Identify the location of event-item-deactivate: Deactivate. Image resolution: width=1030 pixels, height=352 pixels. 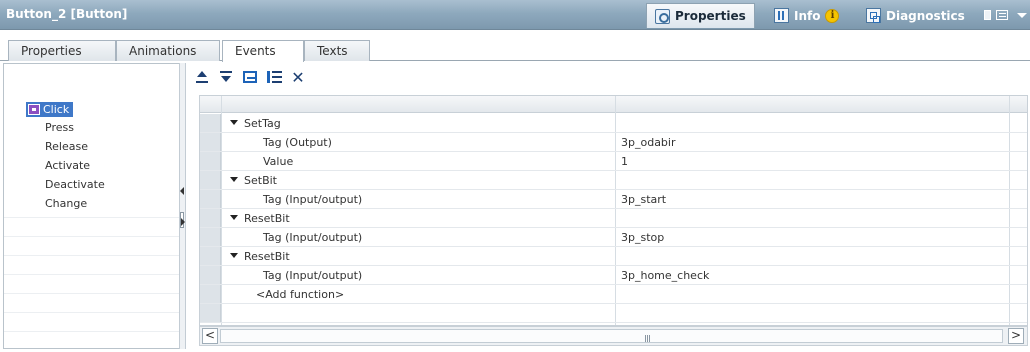
(75, 184).